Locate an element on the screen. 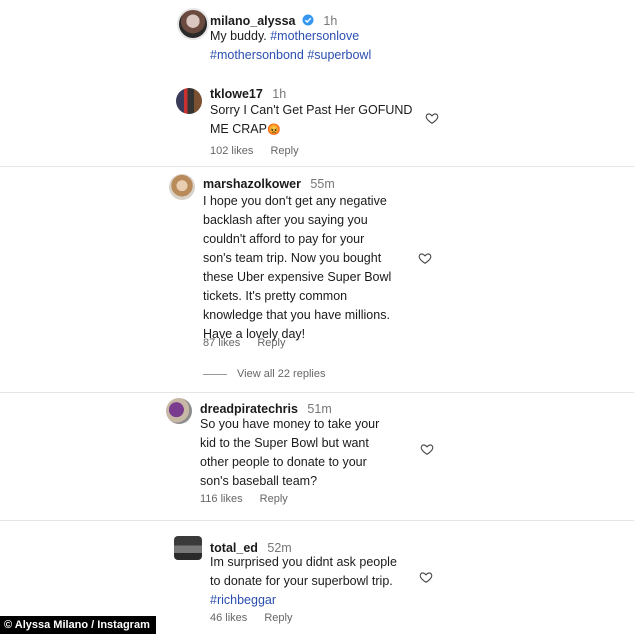  photo-credit: © Alyssa Milano / Instagram is located at coordinates (78, 625).